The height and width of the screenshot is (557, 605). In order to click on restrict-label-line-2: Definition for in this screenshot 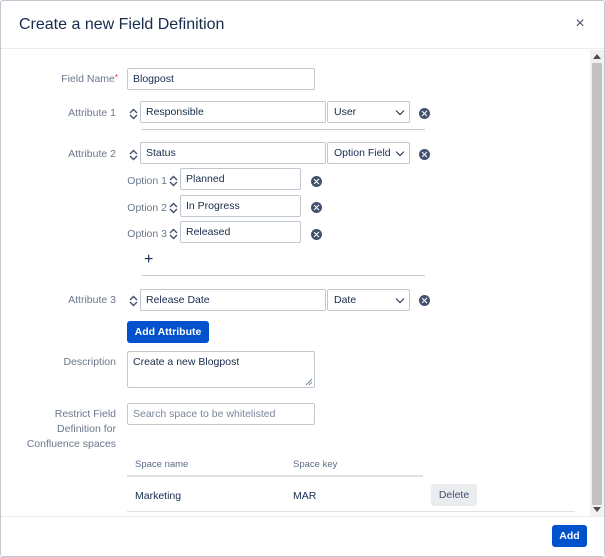, I will do `click(86, 429)`.